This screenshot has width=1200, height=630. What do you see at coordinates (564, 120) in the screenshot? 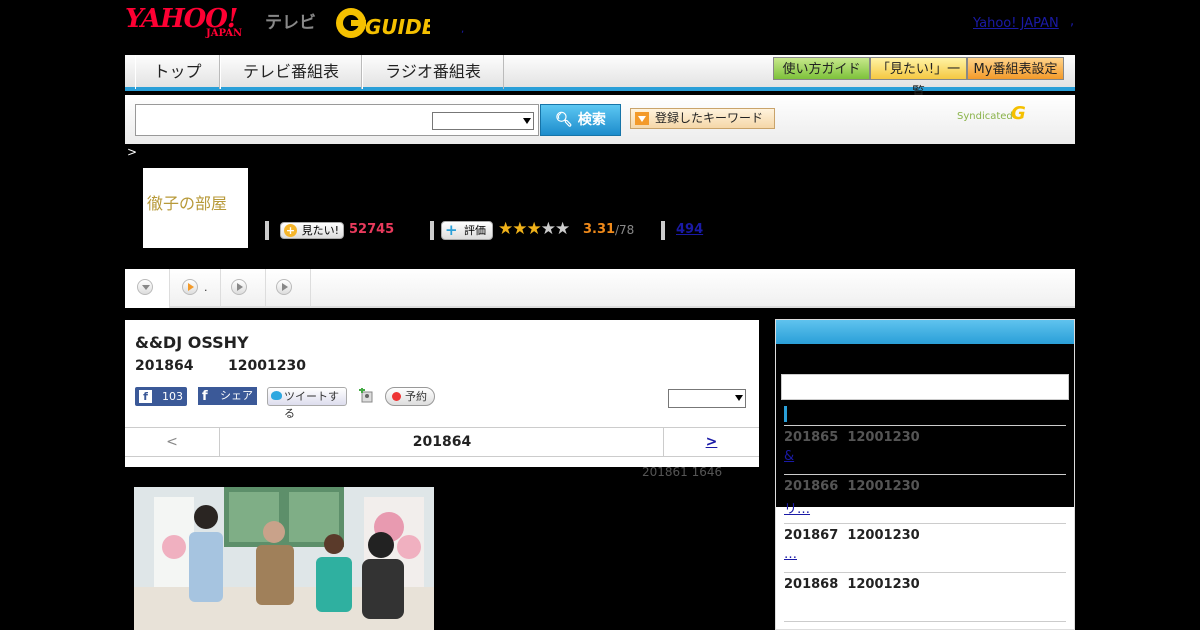
I see `search-icon: 🔍︎` at bounding box center [564, 120].